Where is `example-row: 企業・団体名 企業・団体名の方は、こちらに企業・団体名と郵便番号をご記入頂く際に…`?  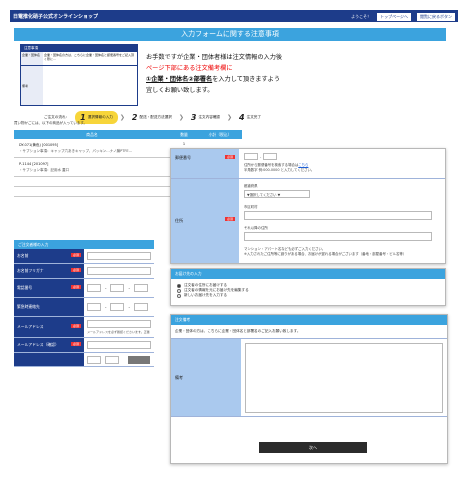 example-row: 企業・団体名 企業・団体名の方は、こちらに企業・団体名と郵便番号をご記入頂く際に… is located at coordinates (79, 59).